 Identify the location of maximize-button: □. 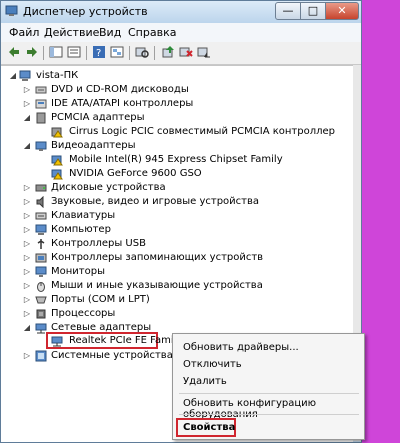
(313, 11).